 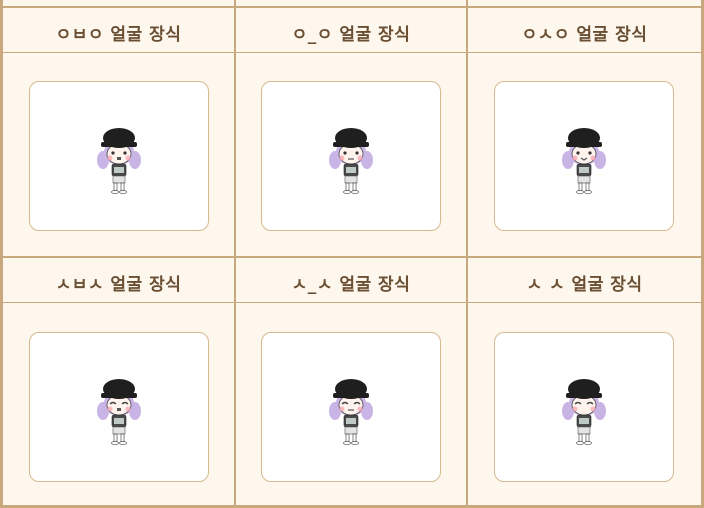 What do you see at coordinates (584, 34) in the screenshot?
I see `face-item-title: ㅇㅅㅇ 얼굴 장식` at bounding box center [584, 34].